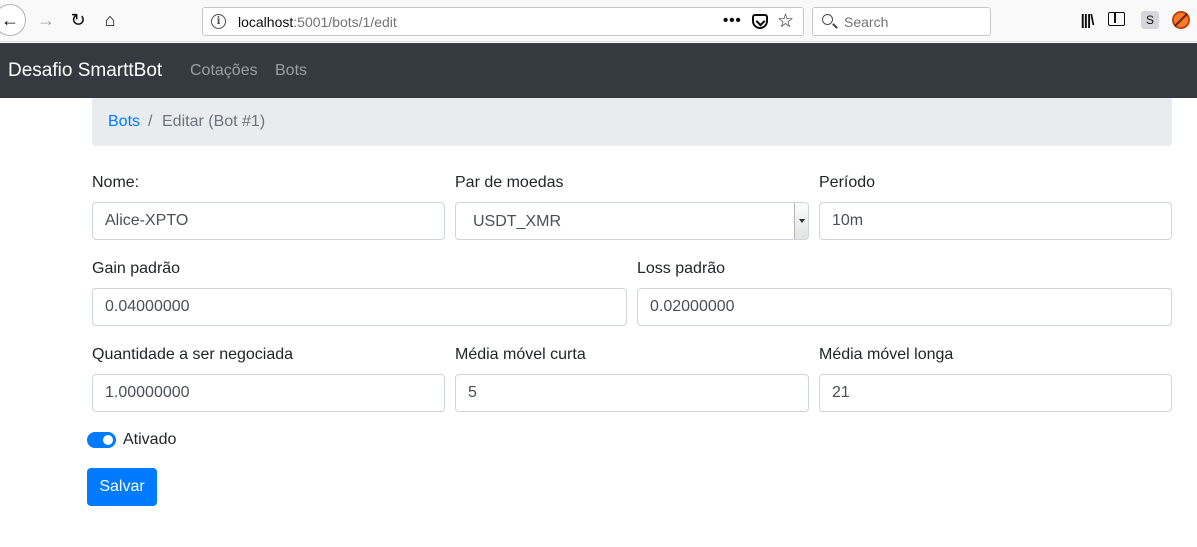  What do you see at coordinates (901, 21) in the screenshot?
I see `browser-search-input: Search` at bounding box center [901, 21].